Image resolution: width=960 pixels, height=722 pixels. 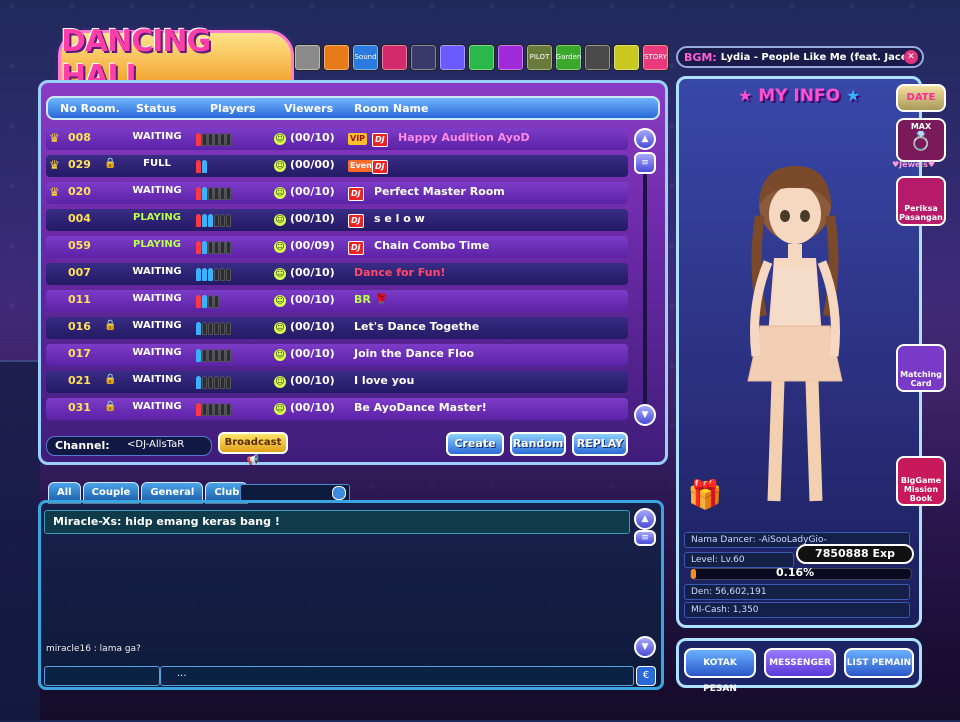 I want to click on den: Den: 56,602,191, so click(x=797, y=592).